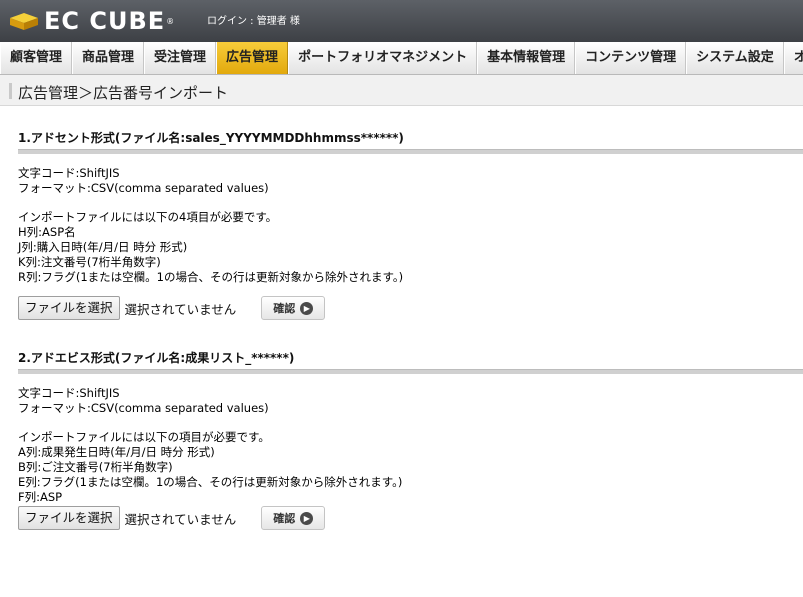  What do you see at coordinates (123, 93) in the screenshot?
I see `page-title: 広告管理＞広告番号インポート` at bounding box center [123, 93].